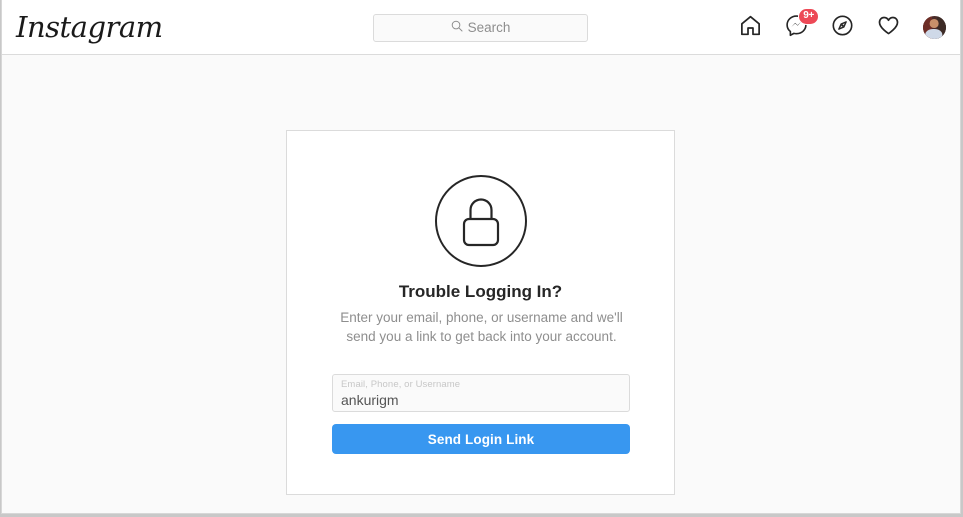  What do you see at coordinates (401, 384) in the screenshot?
I see `identifier-field-label: Email, Phone, or Username` at bounding box center [401, 384].